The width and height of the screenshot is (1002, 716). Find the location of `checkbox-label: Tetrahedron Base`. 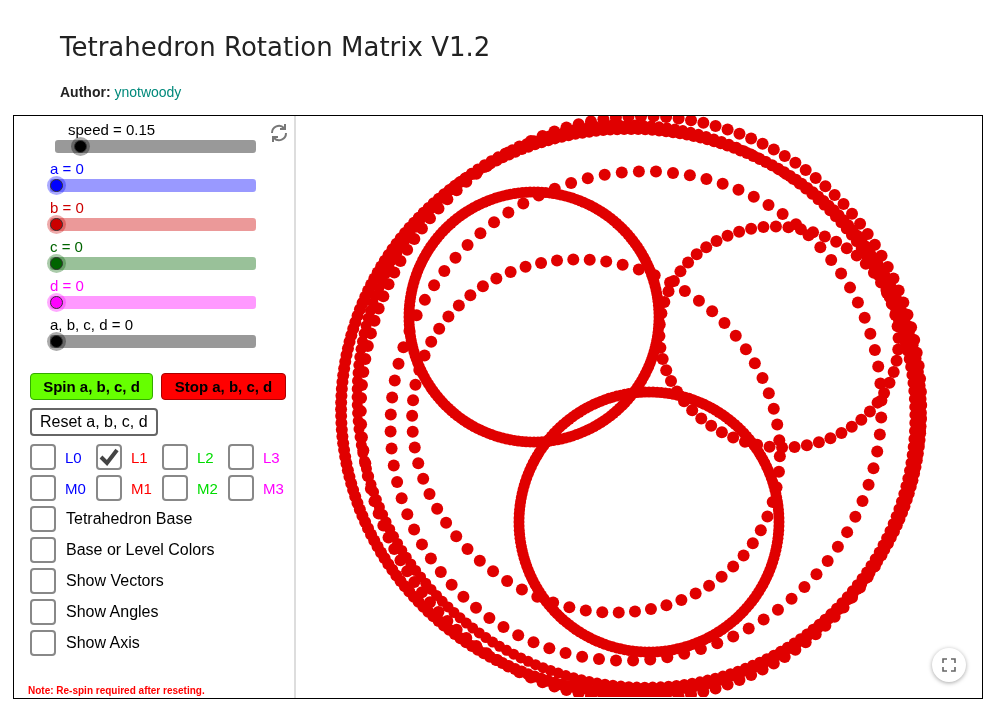

checkbox-label: Tetrahedron Base is located at coordinates (129, 519).